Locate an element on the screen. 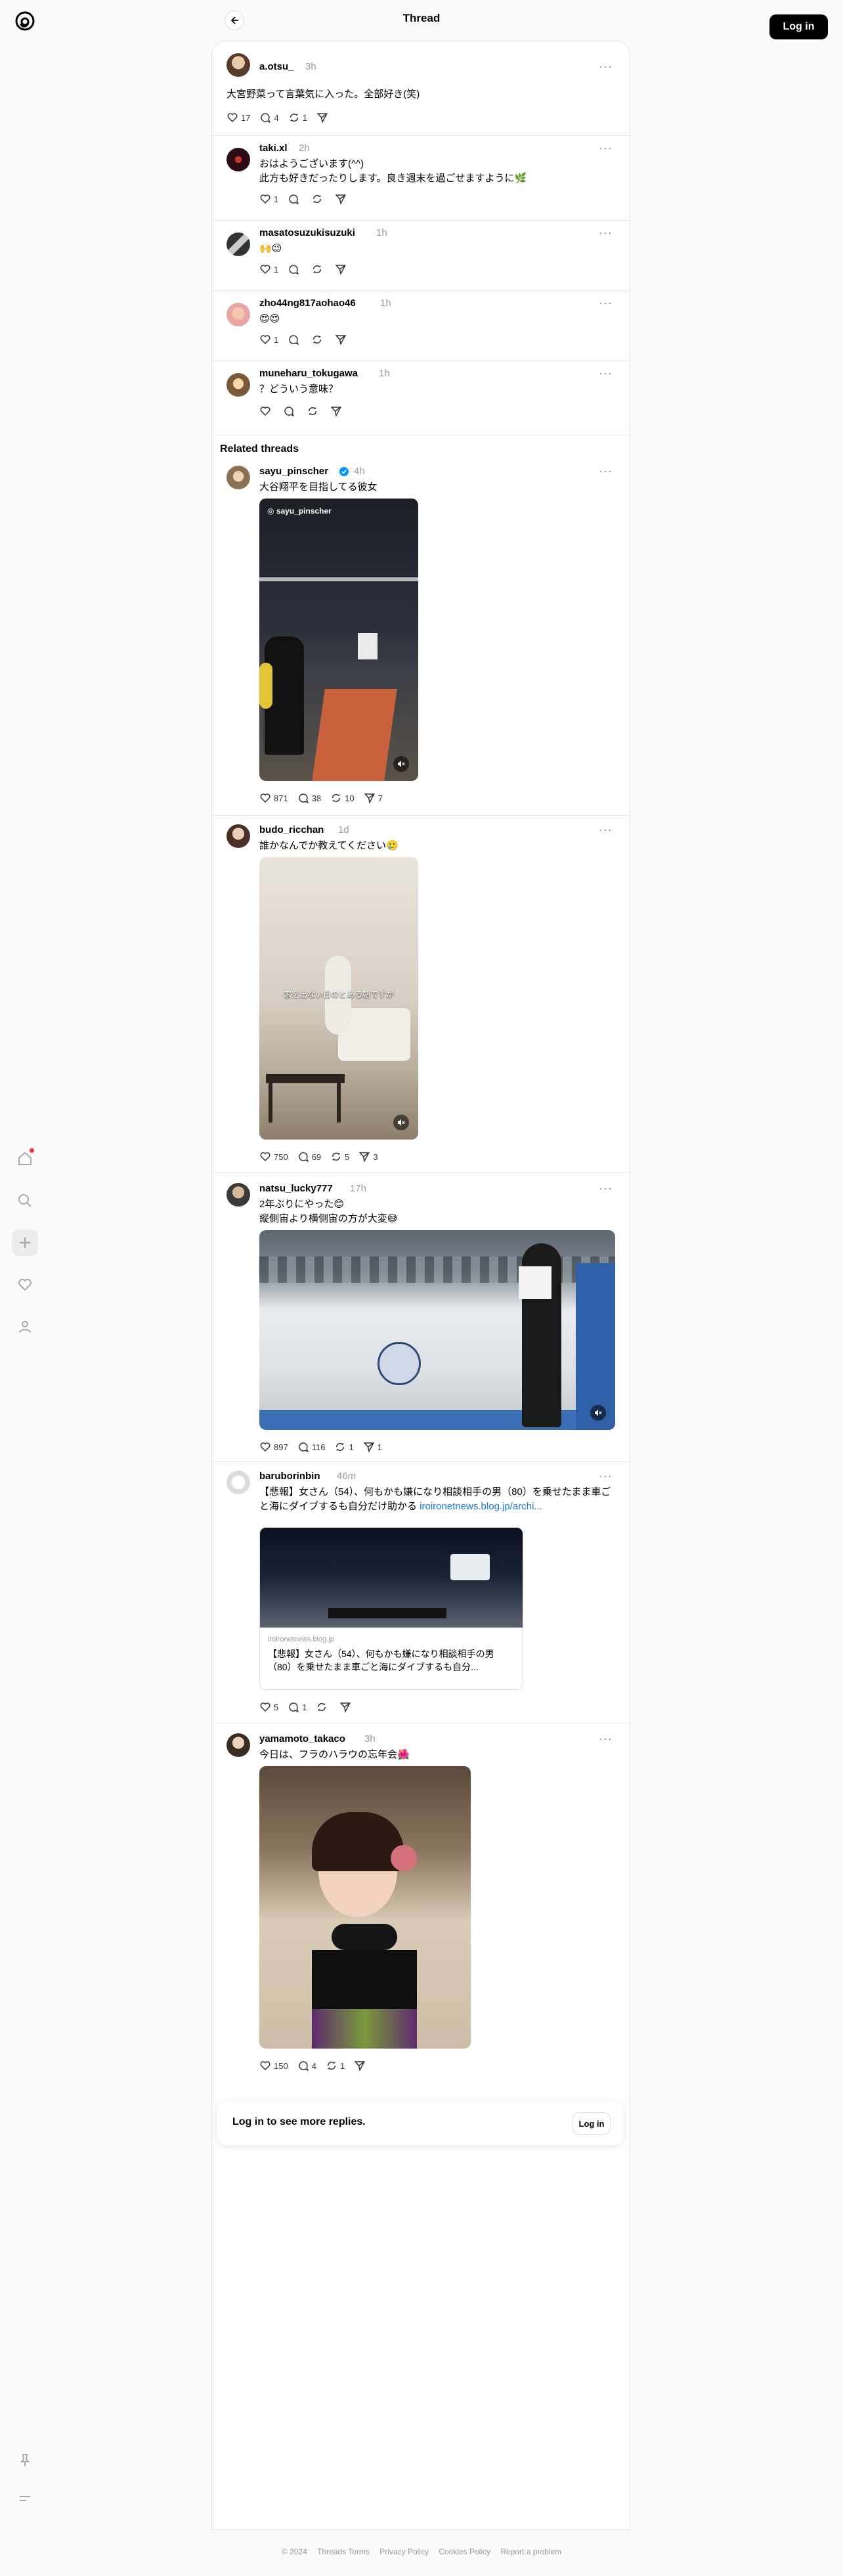  profile-icon is located at coordinates (25, 1327).